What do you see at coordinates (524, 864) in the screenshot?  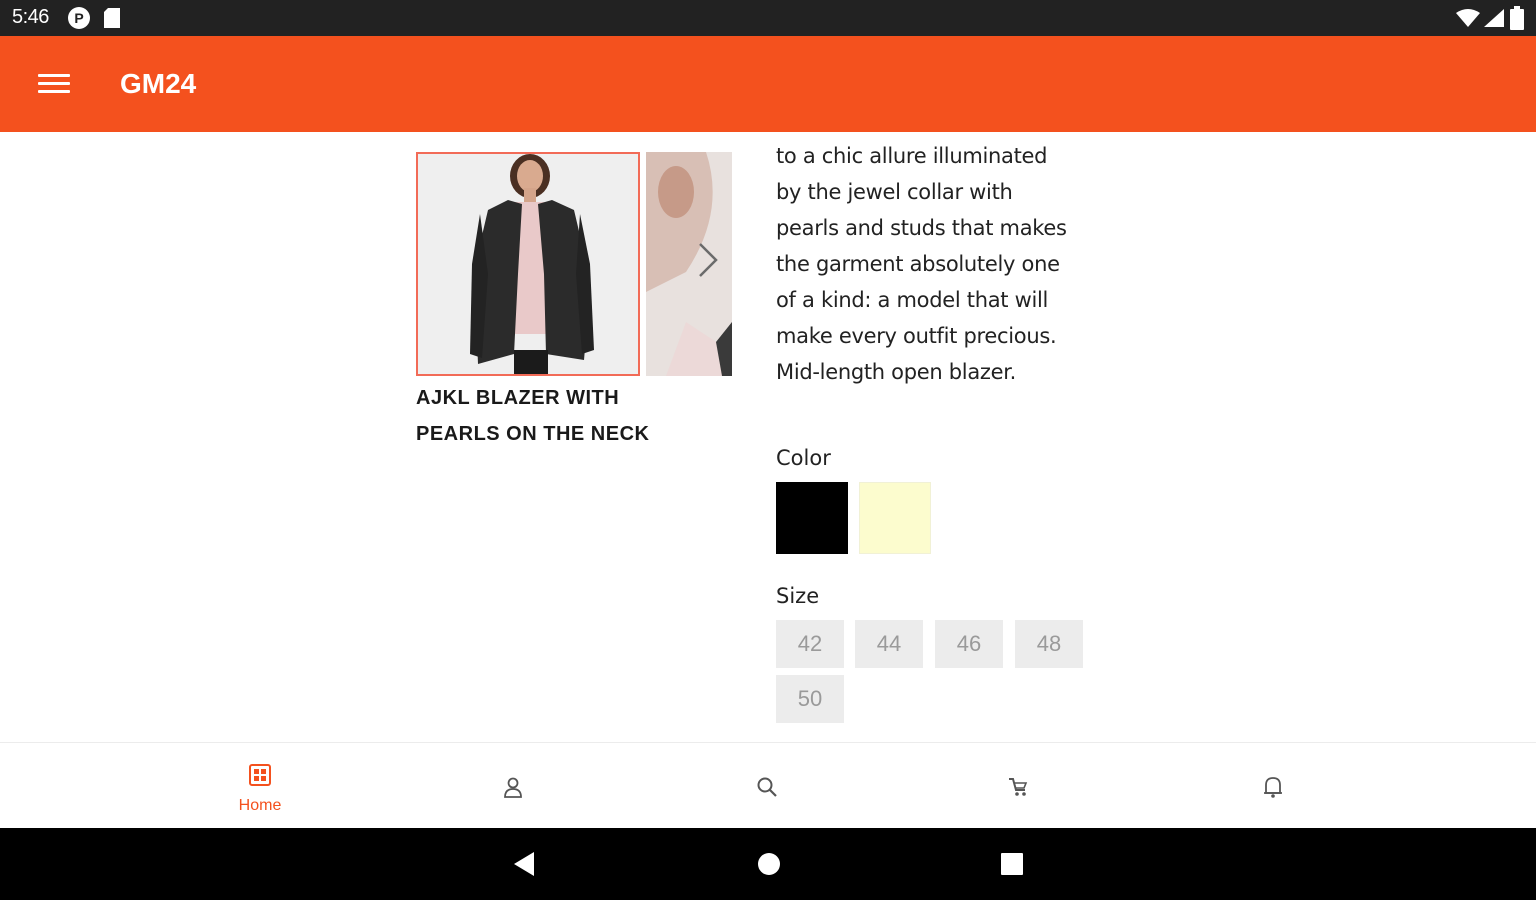 I see `back-icon` at bounding box center [524, 864].